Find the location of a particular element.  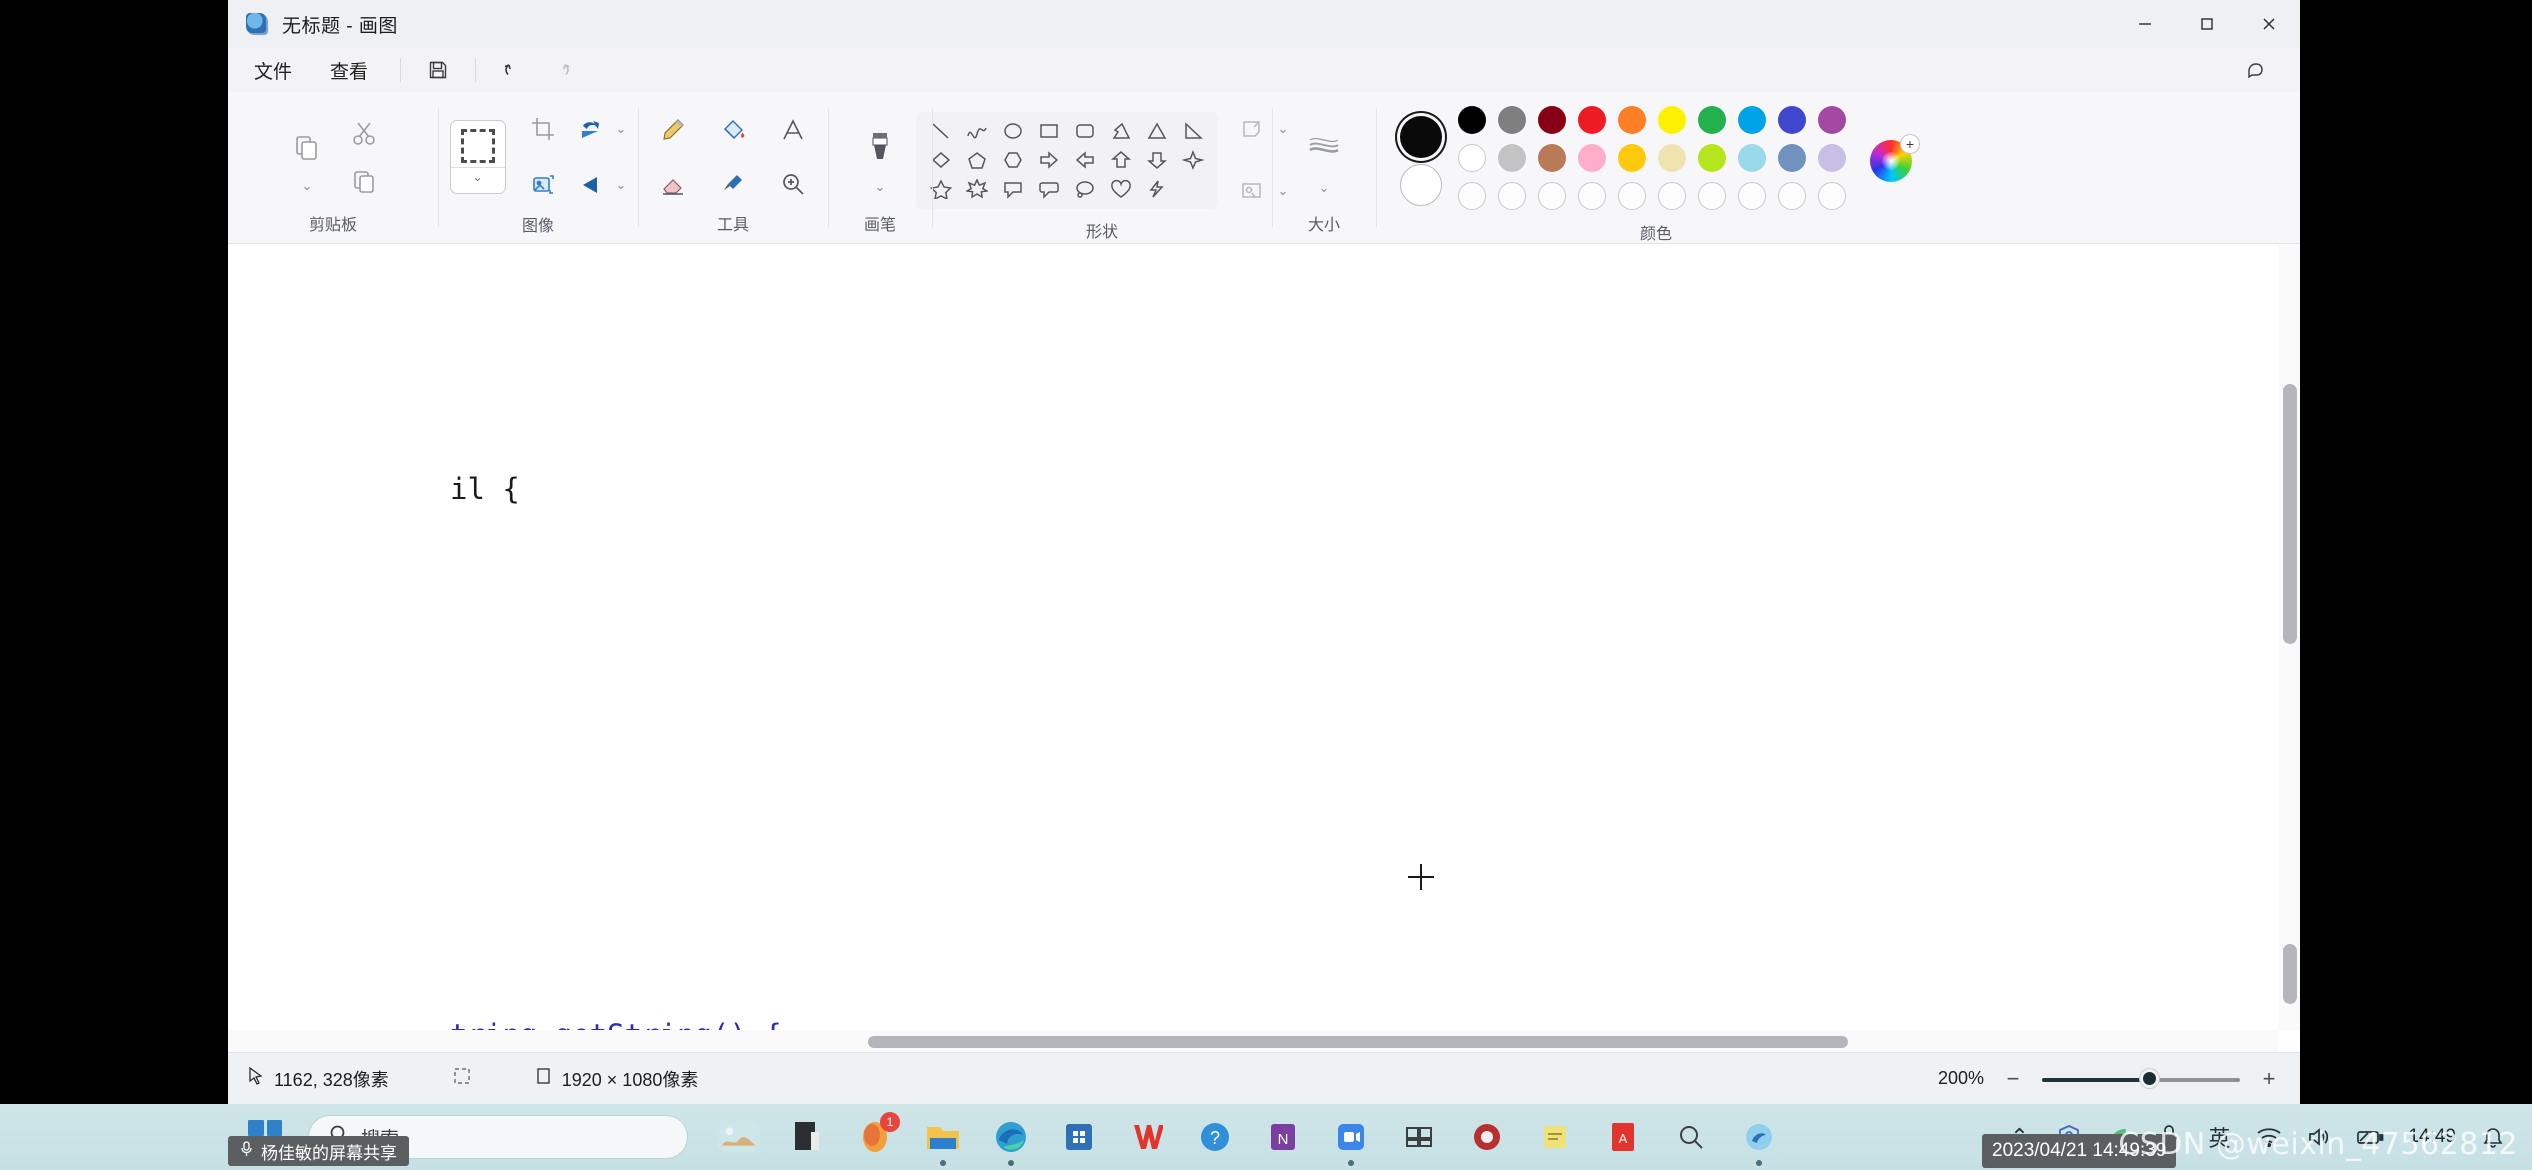

file-explorer-icon is located at coordinates (943, 1141).